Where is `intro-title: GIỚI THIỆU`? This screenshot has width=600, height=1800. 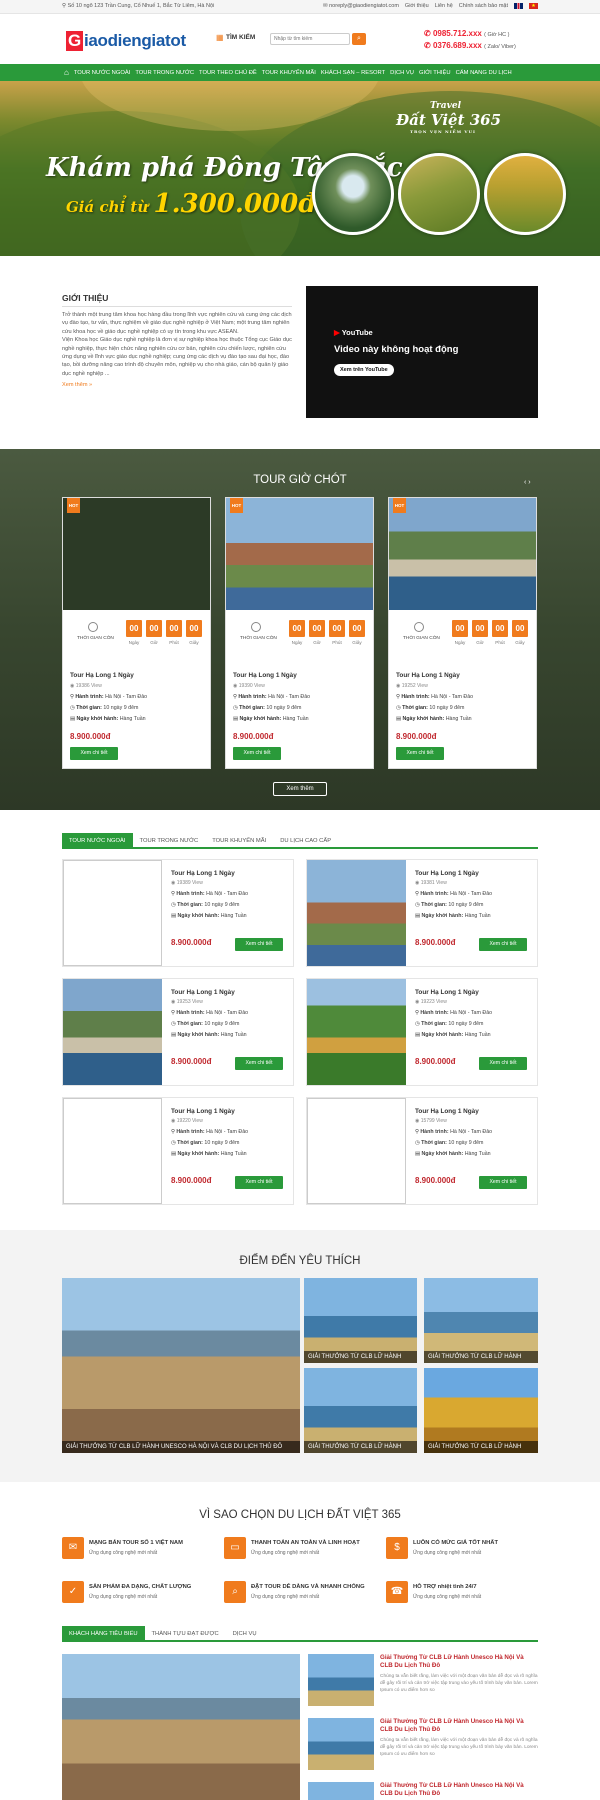
intro-title: GIỚI THIỆU is located at coordinates (85, 298).